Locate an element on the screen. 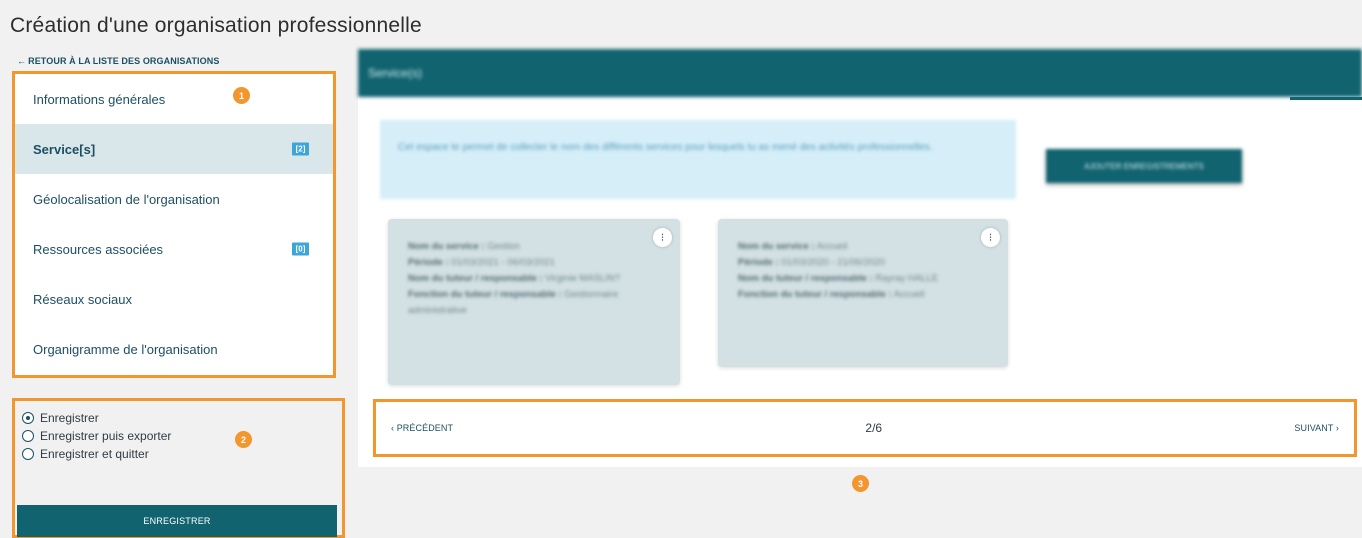 This screenshot has width=1362, height=538. arrow-left-icon: ← is located at coordinates (22, 61).